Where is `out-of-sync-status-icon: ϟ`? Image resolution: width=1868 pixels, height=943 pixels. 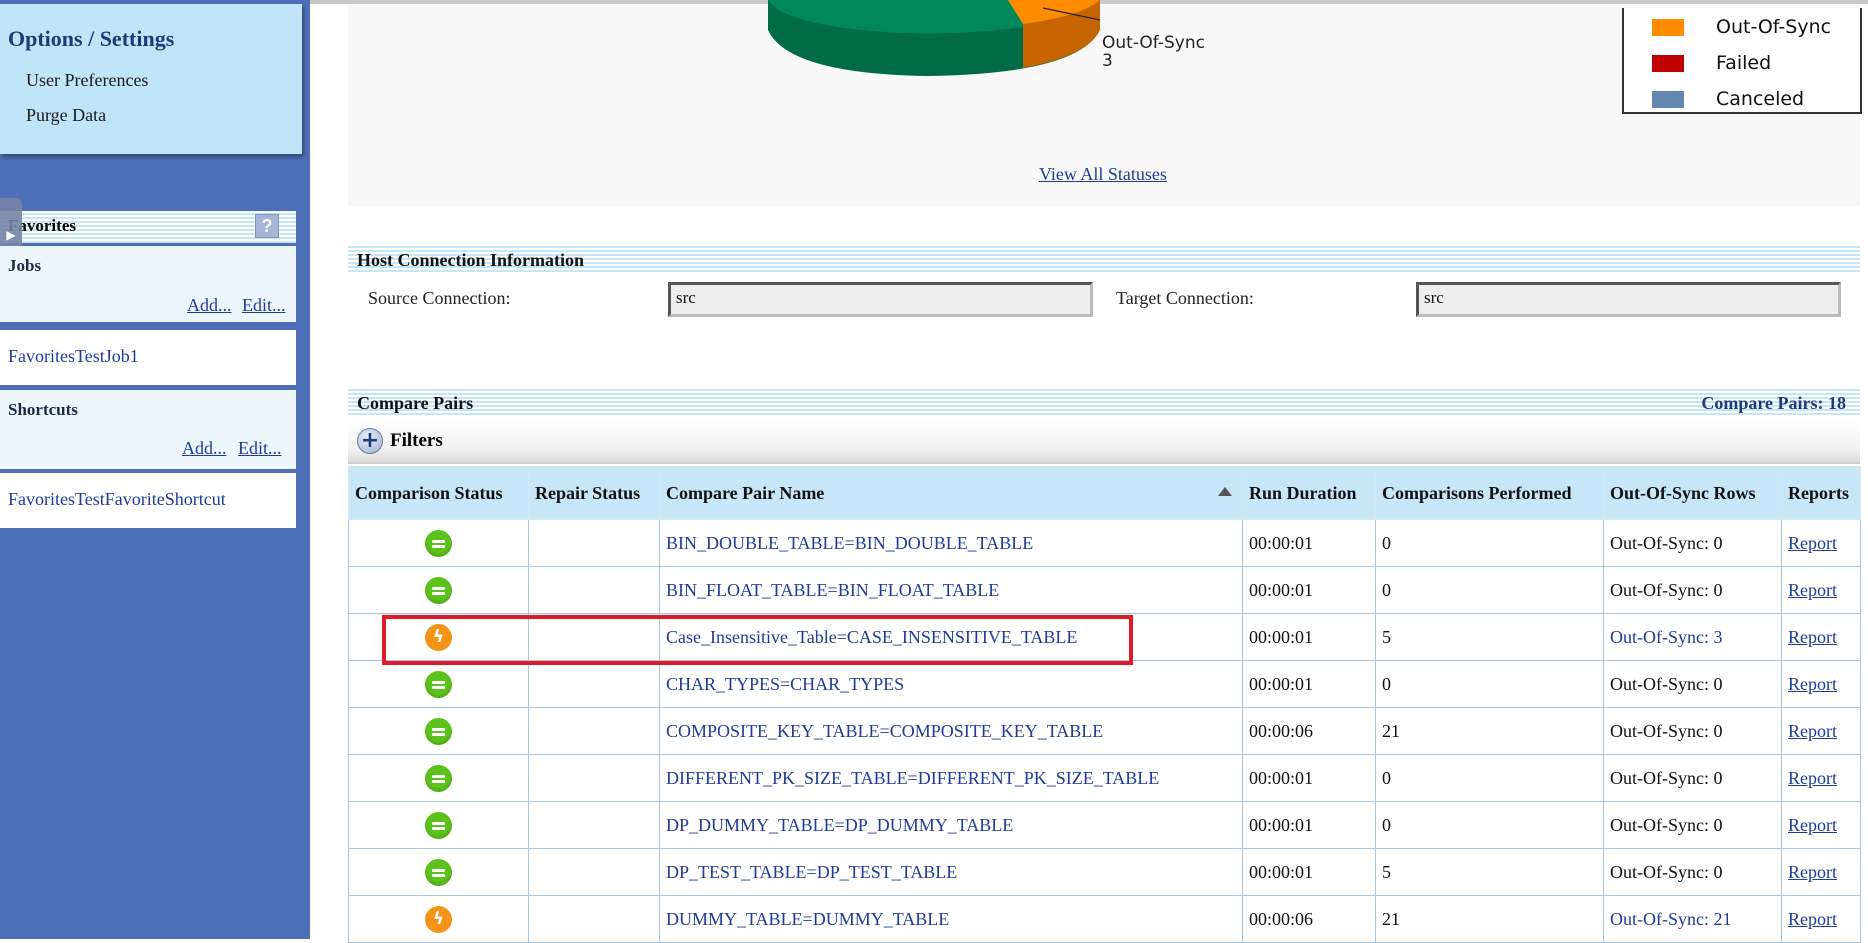 out-of-sync-status-icon: ϟ is located at coordinates (438, 919).